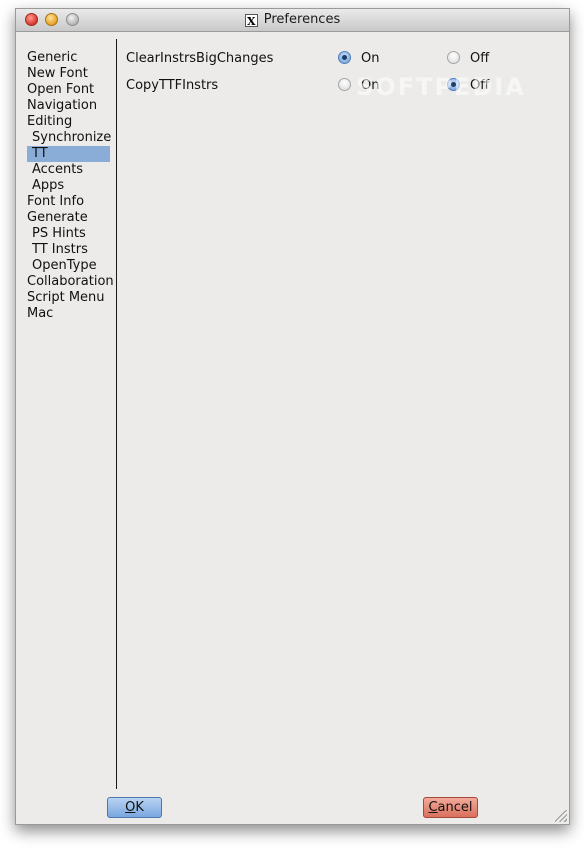 The width and height of the screenshot is (584, 848). Describe the element at coordinates (358, 59) in the screenshot. I see `clear-instrs-on-radio: On` at that location.